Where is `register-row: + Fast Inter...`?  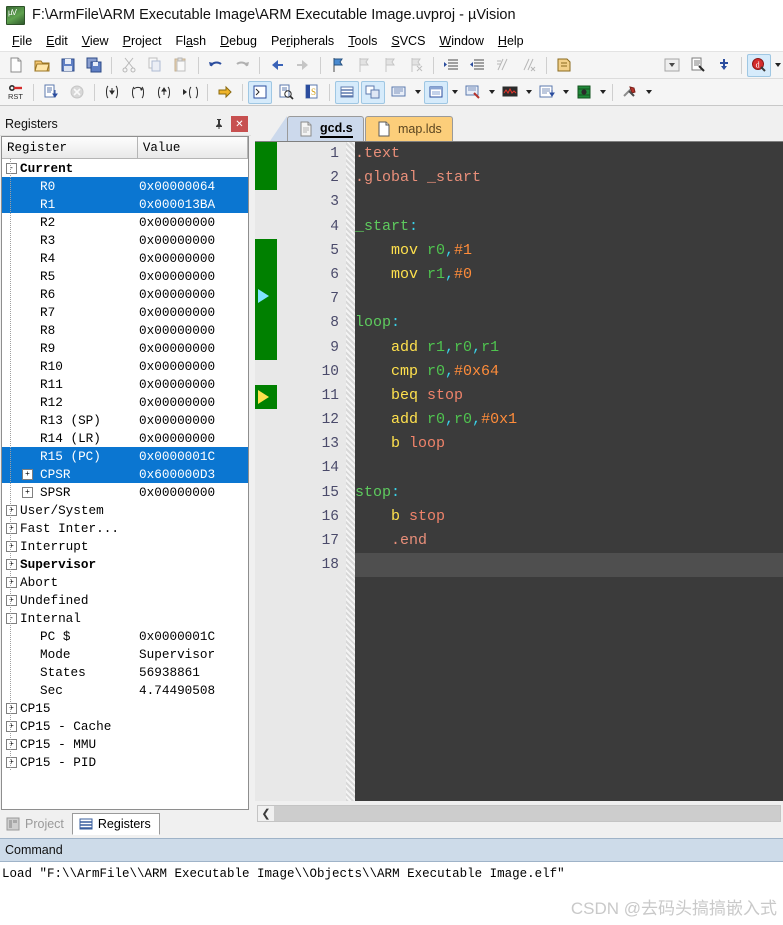
register-row: + Fast Inter... is located at coordinates (125, 528).